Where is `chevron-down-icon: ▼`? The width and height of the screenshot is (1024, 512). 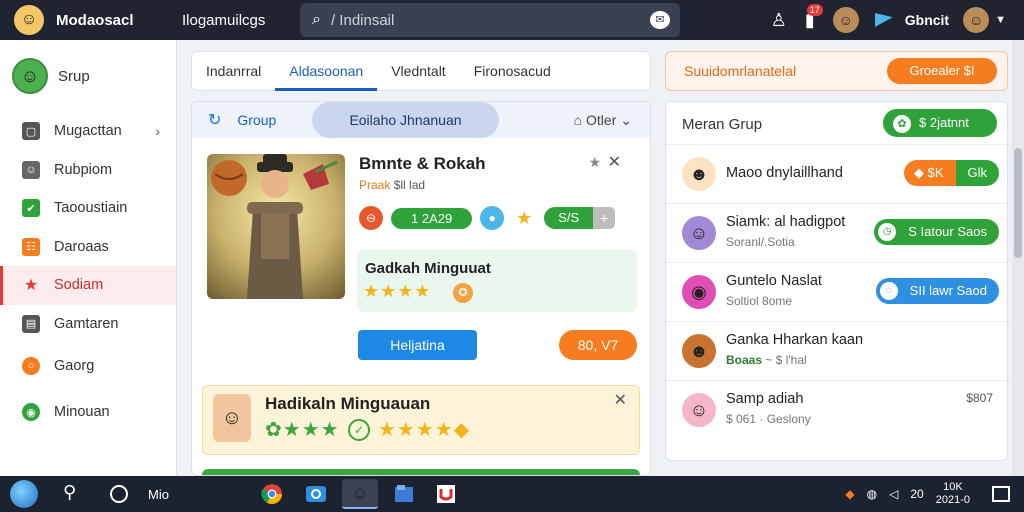 chevron-down-icon: ▼ is located at coordinates (1000, 20).